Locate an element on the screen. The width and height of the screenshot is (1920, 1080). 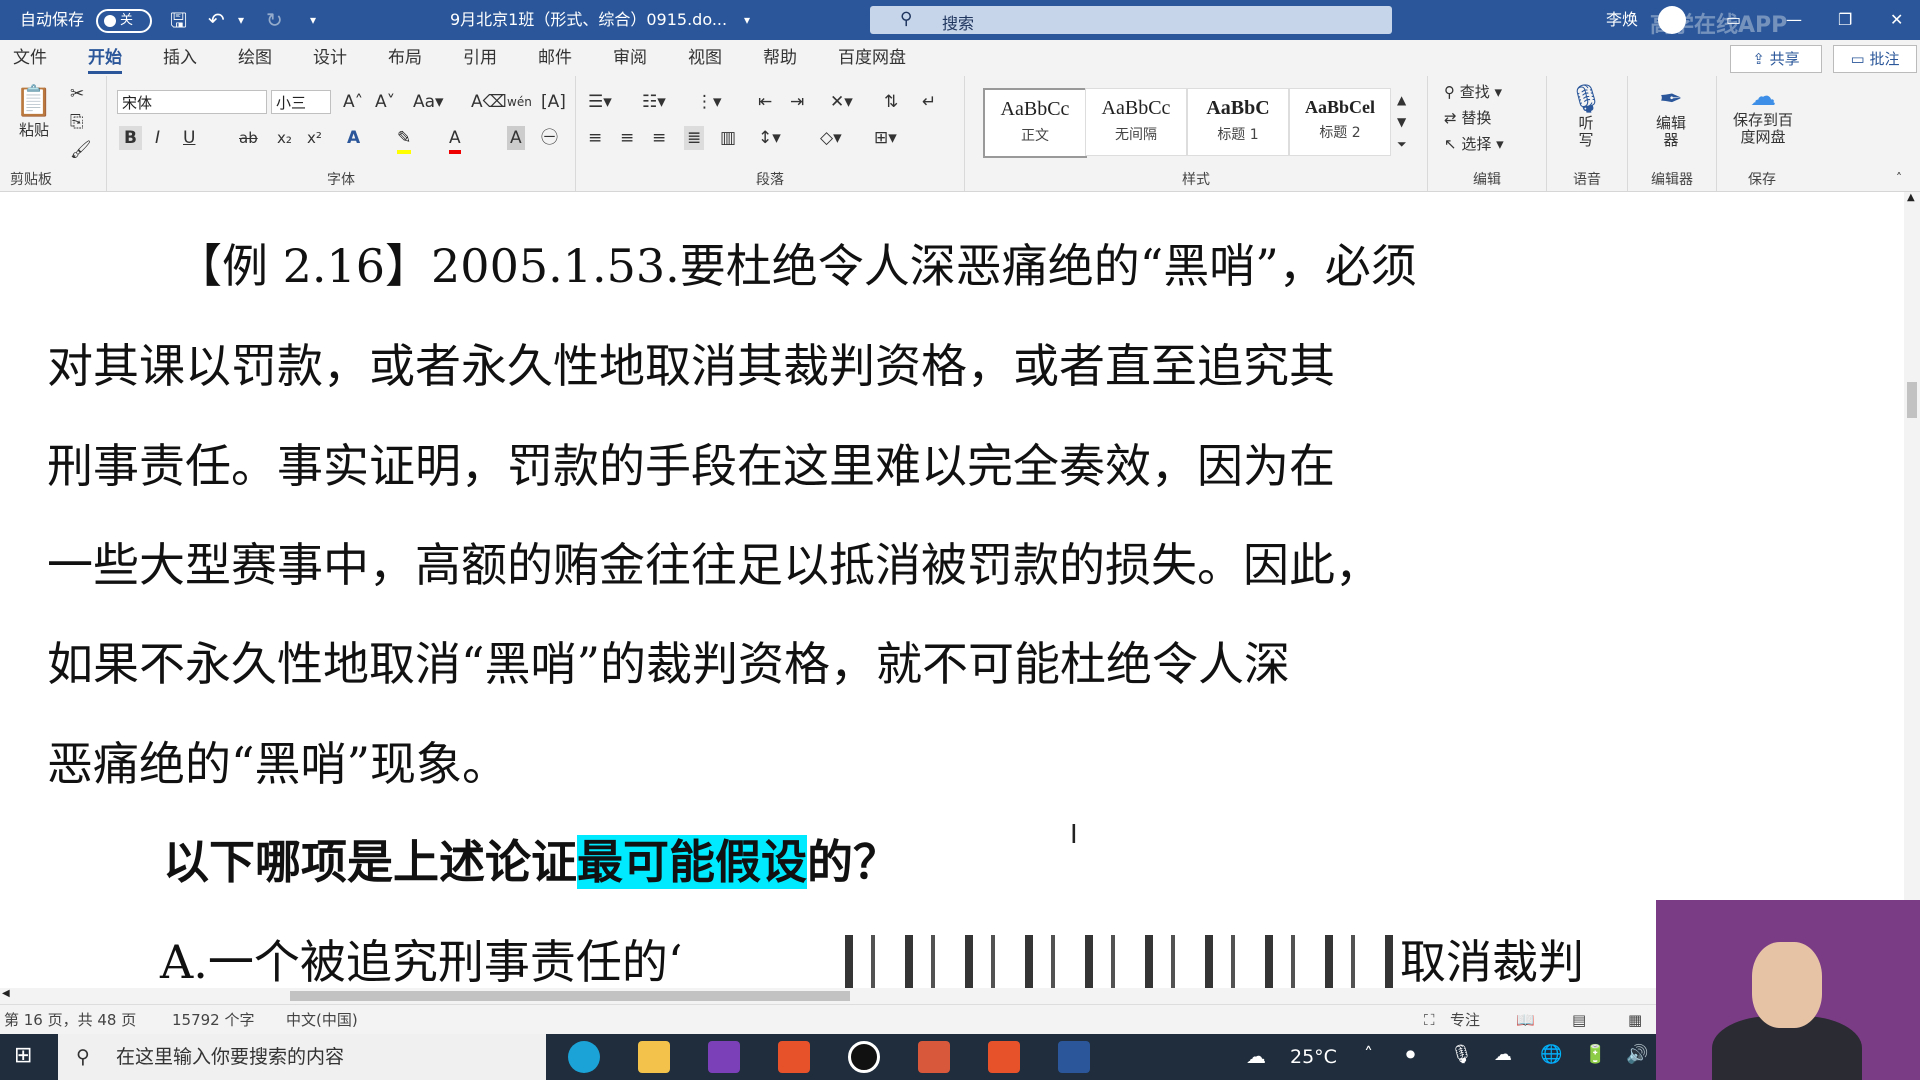
enclose-char-icon: ㊀ is located at coordinates (549, 138).